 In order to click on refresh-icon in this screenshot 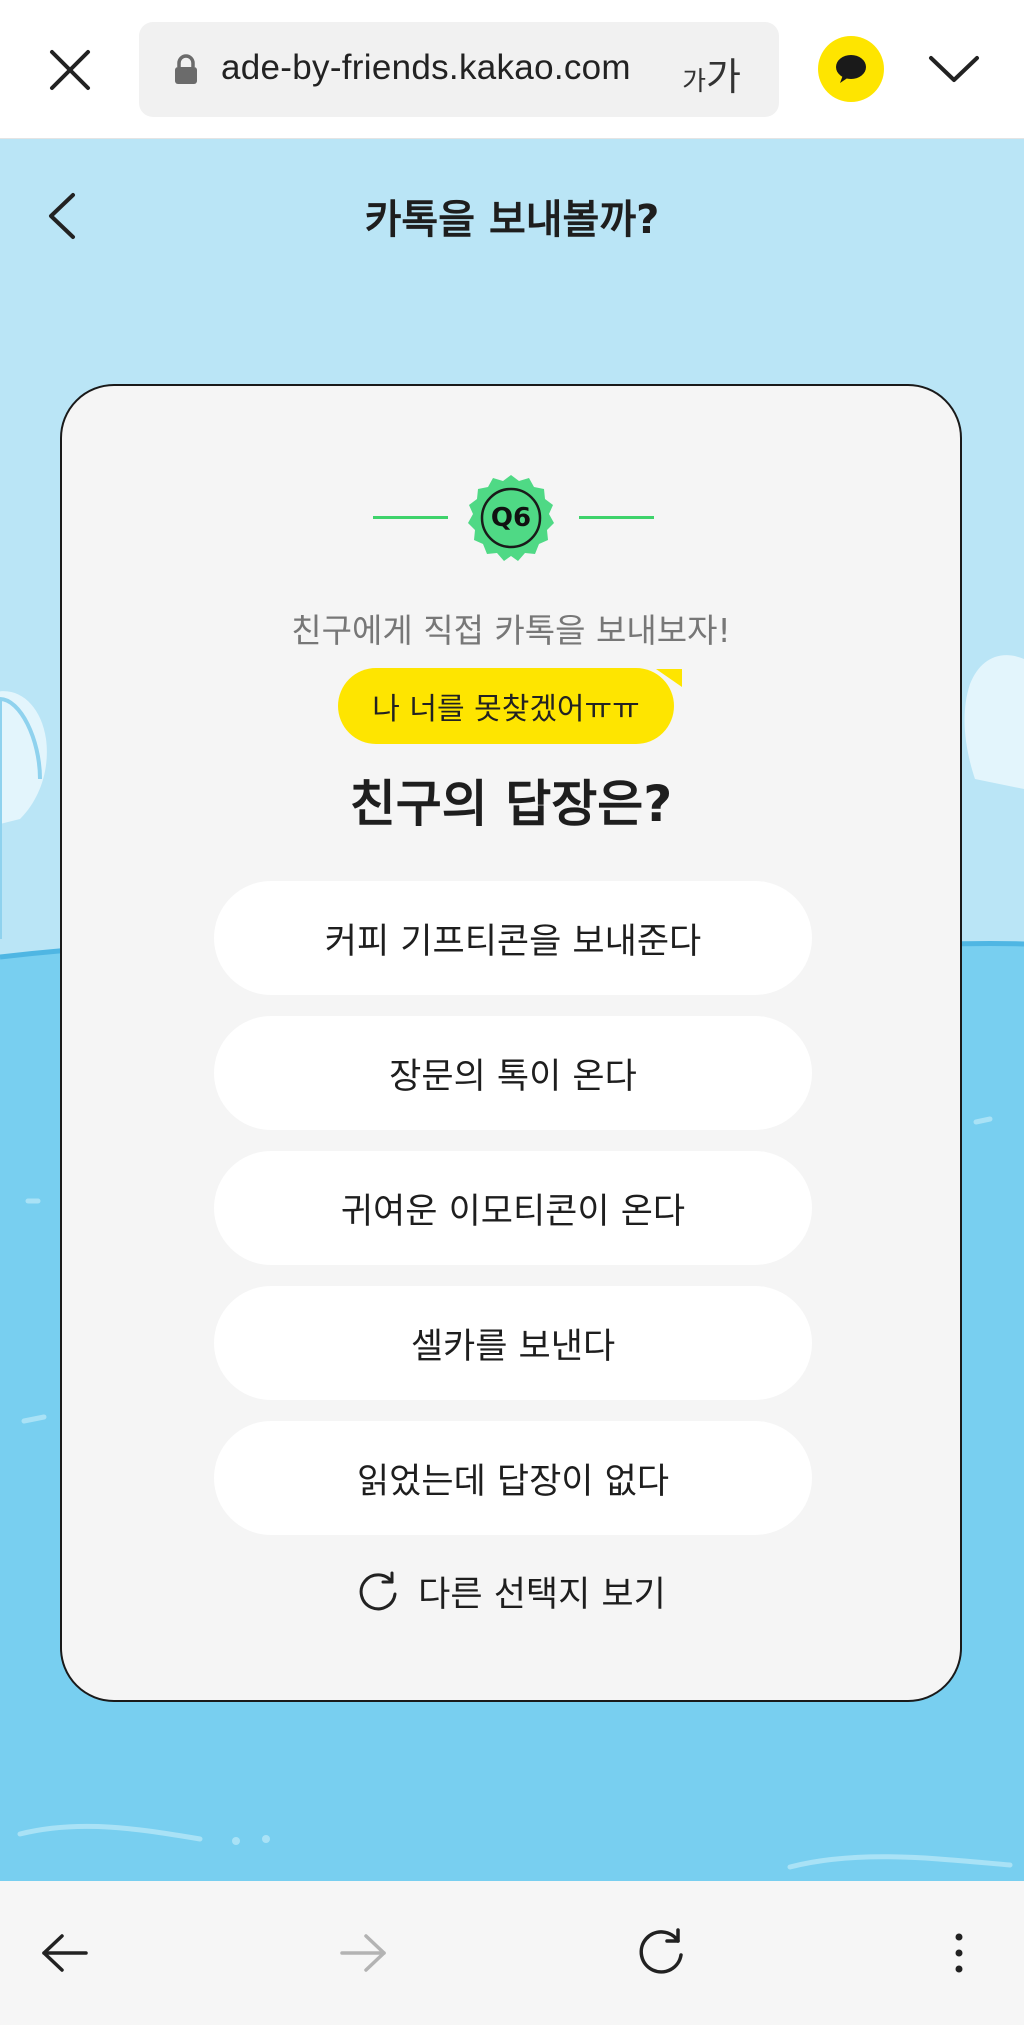, I will do `click(378, 1590)`.